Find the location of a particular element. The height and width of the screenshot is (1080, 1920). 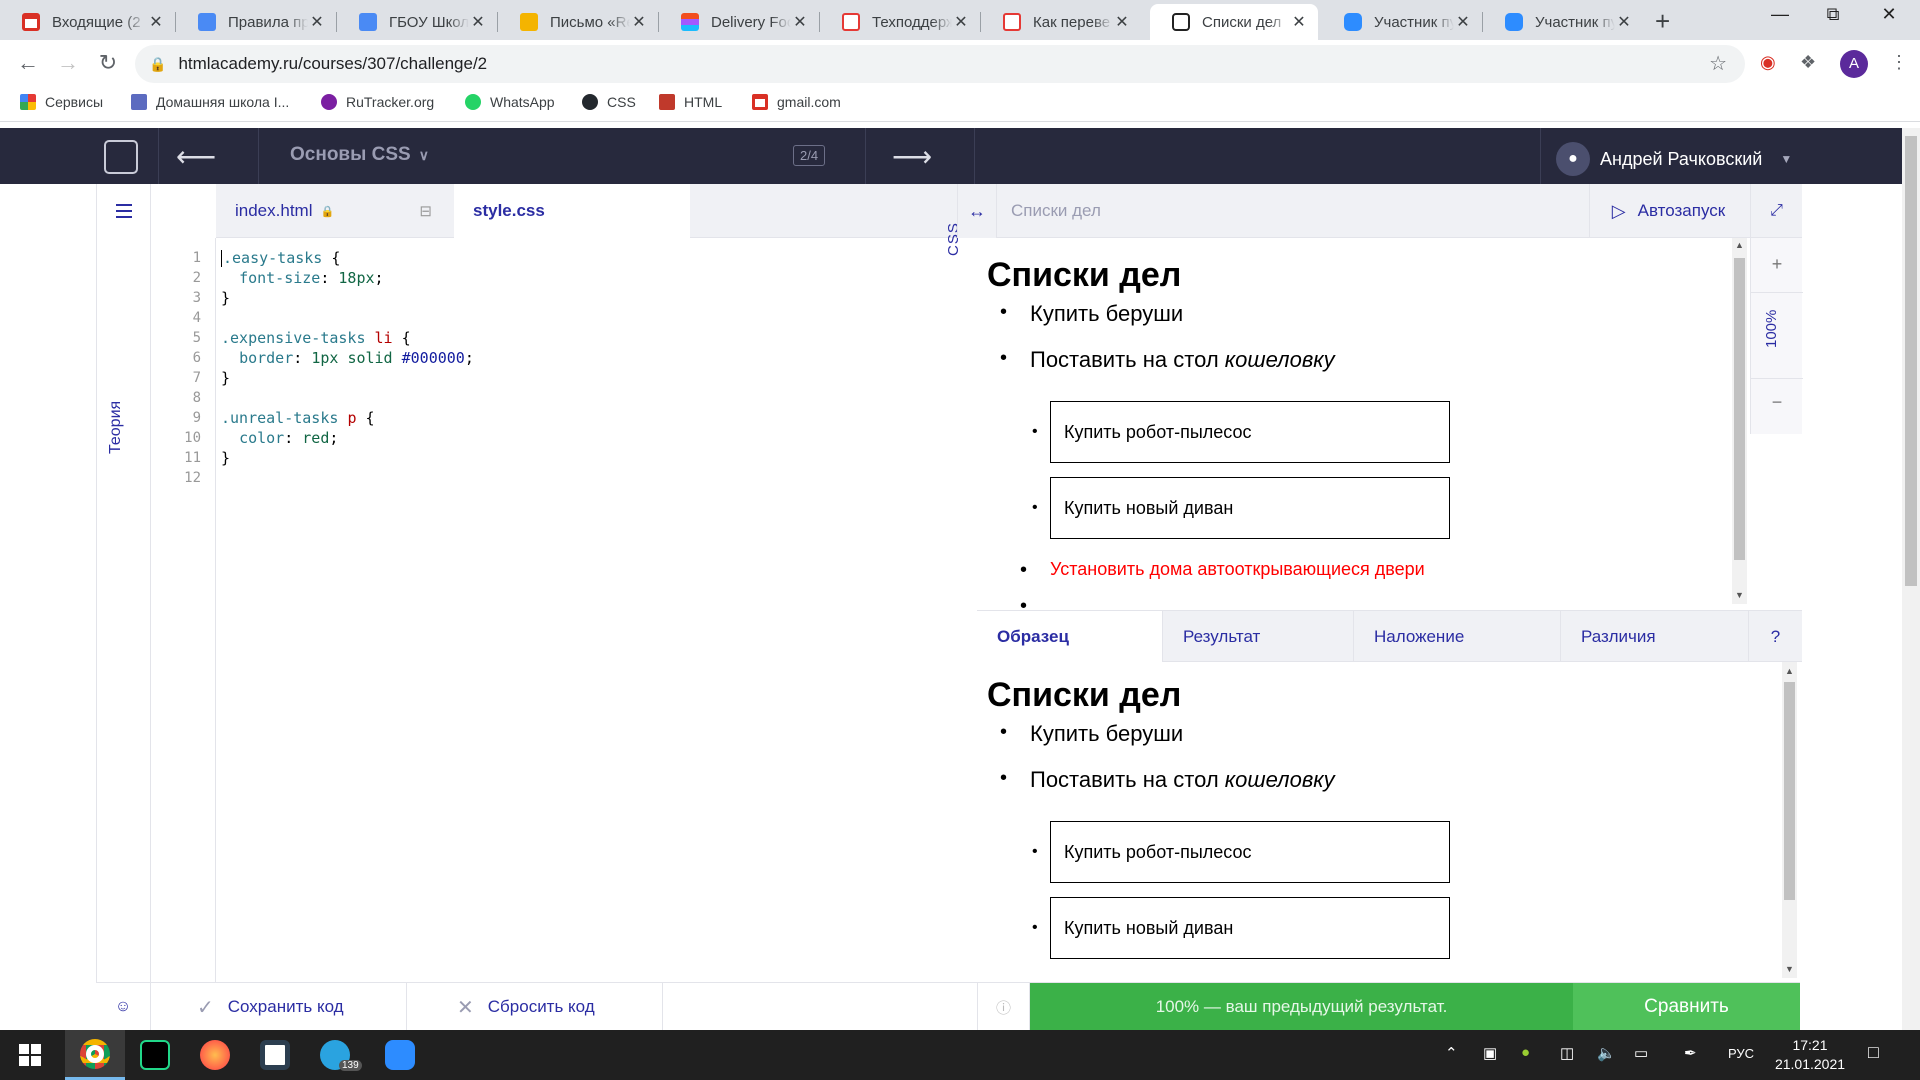

zoom-out-button: − is located at coordinates (1777, 402).